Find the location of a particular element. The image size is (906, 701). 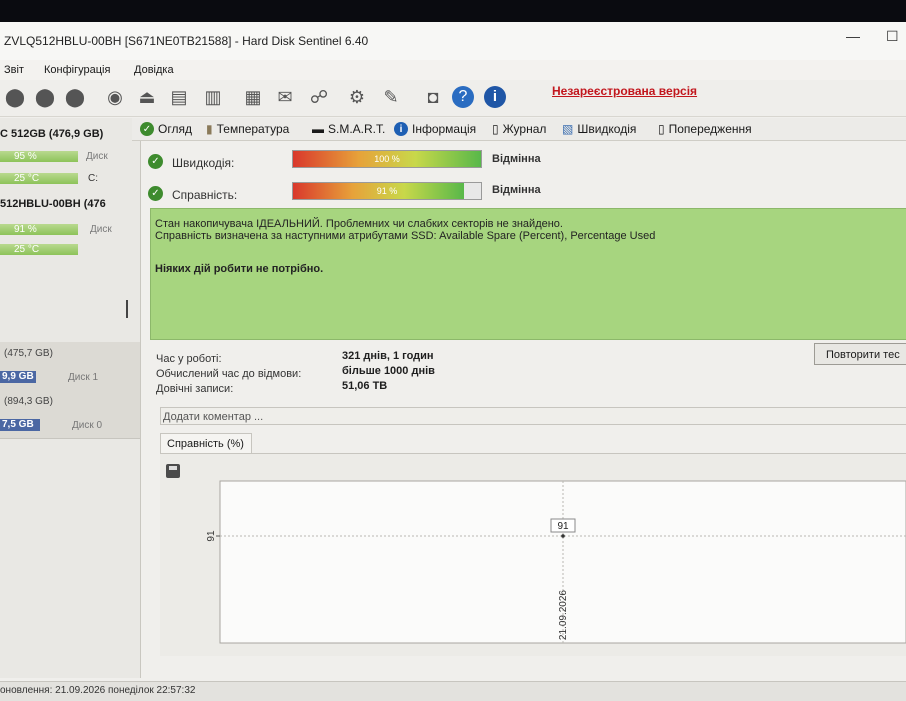

tab-overview: ✓ Огляд is located at coordinates (166, 129).